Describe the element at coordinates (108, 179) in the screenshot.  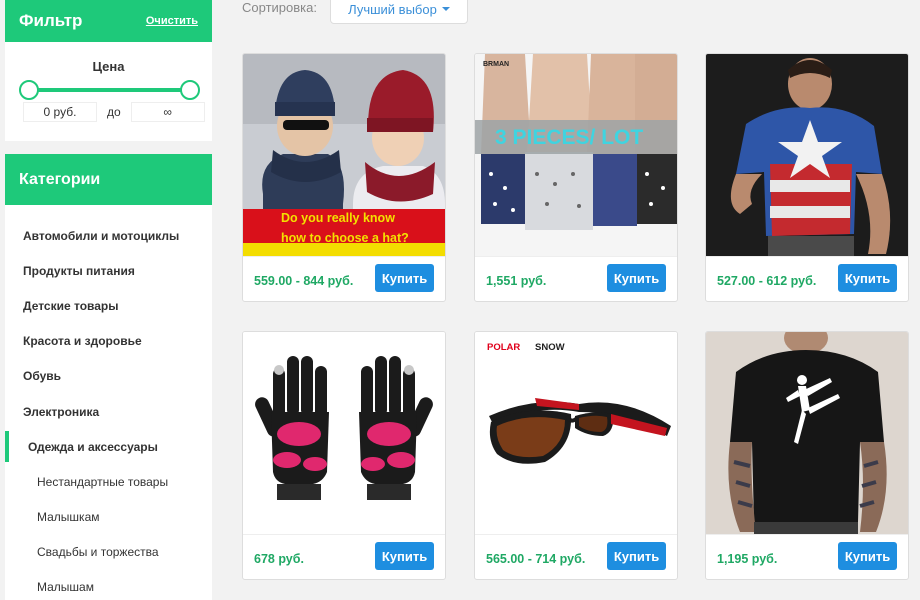
I see `categories-title: Категории` at that location.